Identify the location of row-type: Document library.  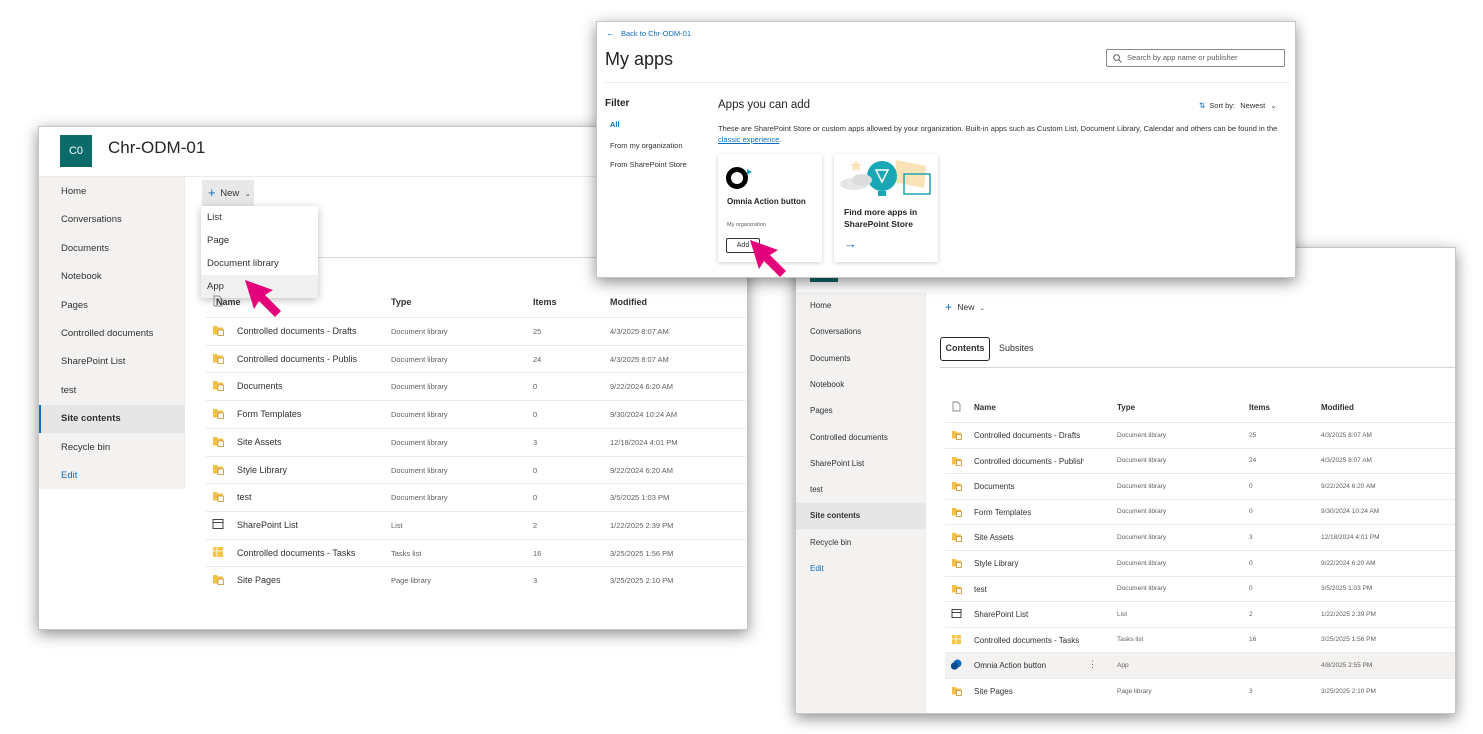
(419, 442).